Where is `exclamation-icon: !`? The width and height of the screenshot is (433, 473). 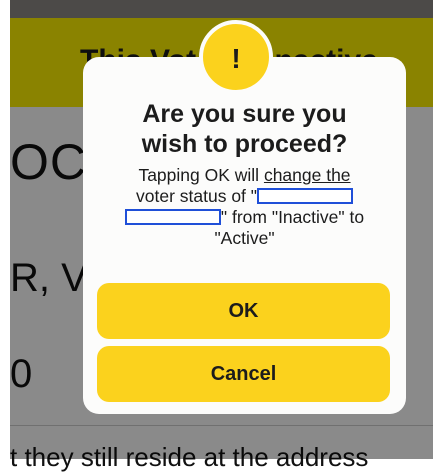
exclamation-icon: ! is located at coordinates (236, 58).